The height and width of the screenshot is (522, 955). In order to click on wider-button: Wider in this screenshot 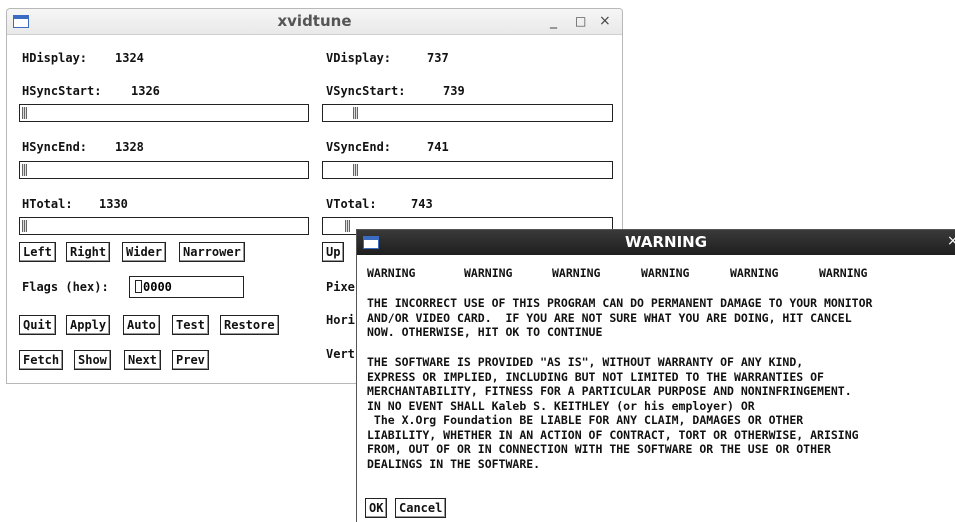, I will do `click(144, 252)`.